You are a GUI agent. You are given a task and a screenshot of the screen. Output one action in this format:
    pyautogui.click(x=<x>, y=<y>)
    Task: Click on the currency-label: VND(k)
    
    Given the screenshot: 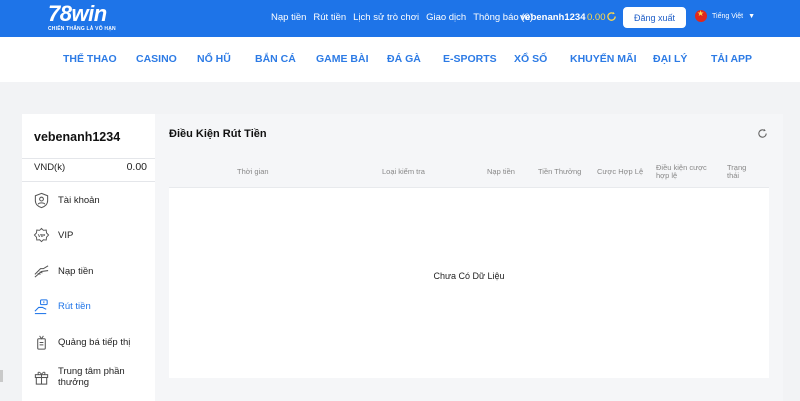 What is the action you would take?
    pyautogui.click(x=50, y=167)
    